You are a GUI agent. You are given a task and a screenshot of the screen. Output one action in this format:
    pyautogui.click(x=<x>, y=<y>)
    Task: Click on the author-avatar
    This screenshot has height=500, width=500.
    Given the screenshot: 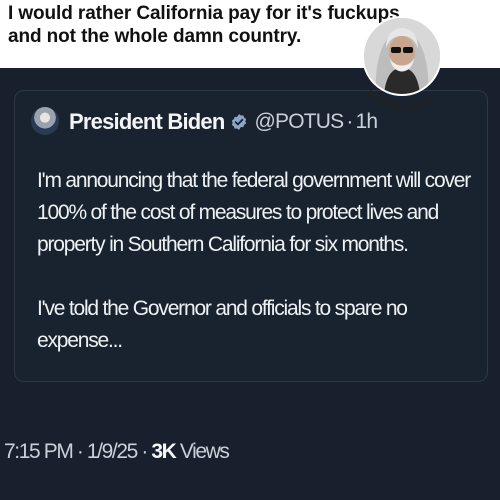 What is the action you would take?
    pyautogui.click(x=45, y=121)
    